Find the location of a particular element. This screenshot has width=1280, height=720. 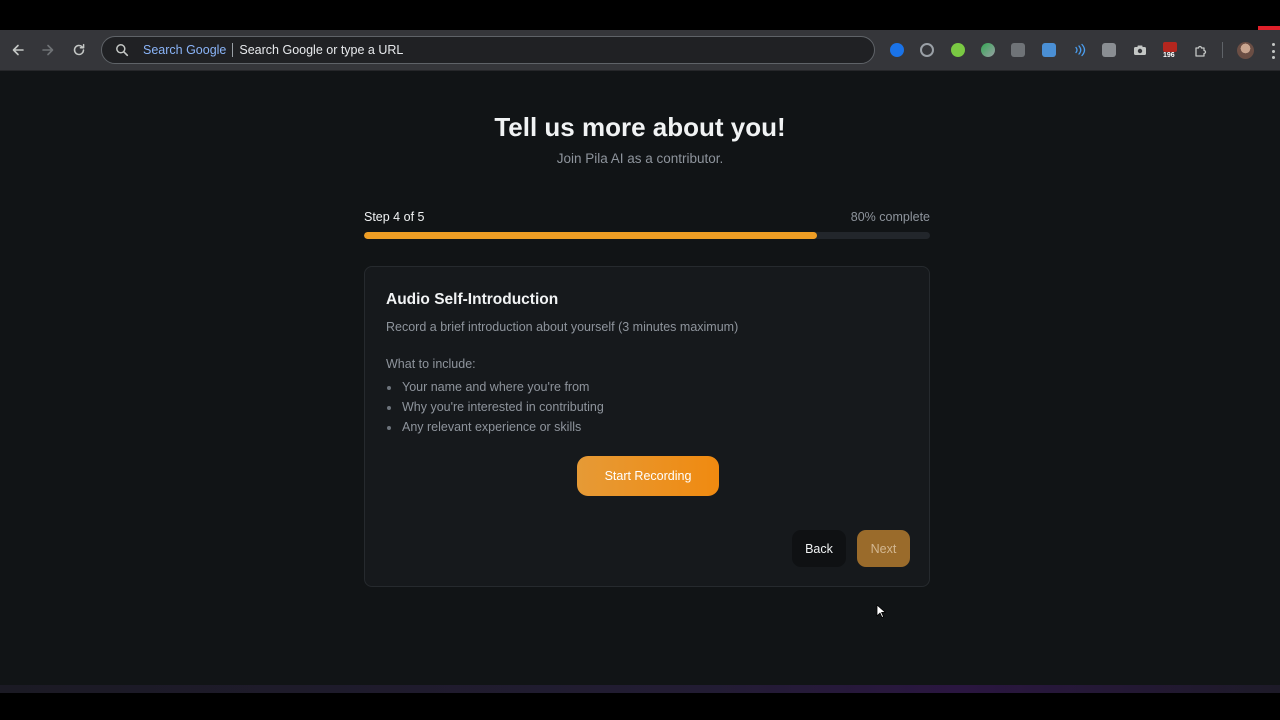

omnibox-separator is located at coordinates (233, 50).